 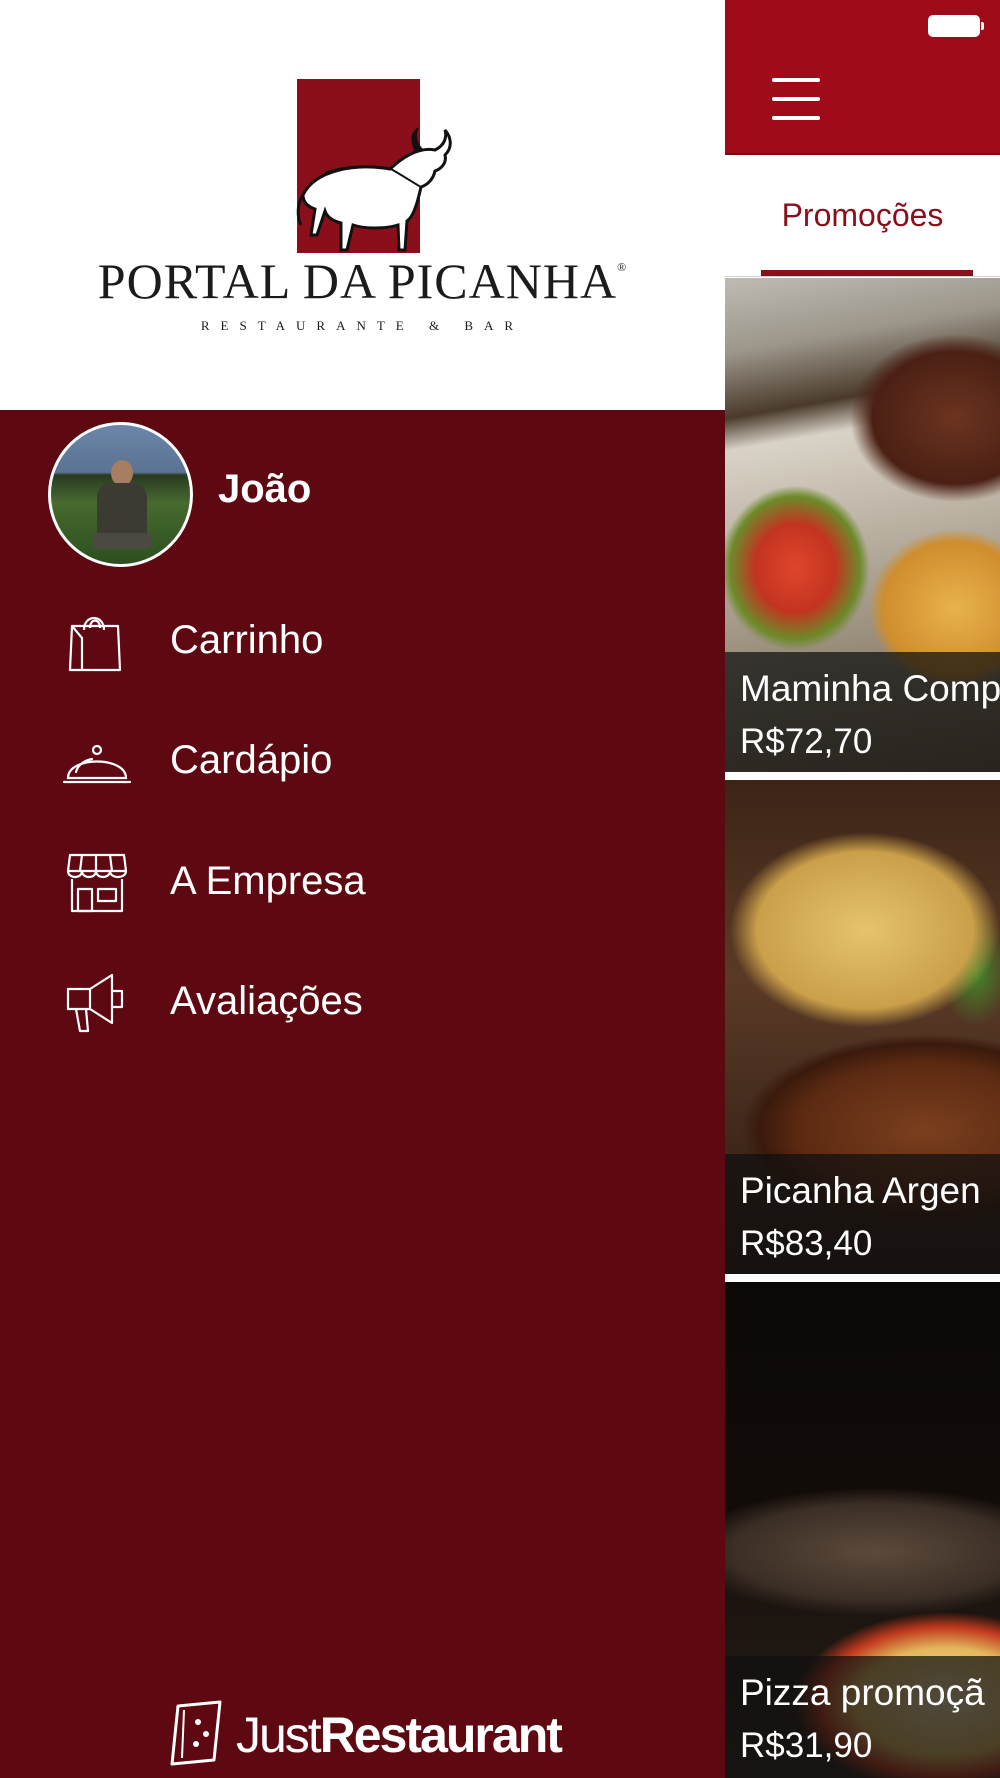 I want to click on brand-tagline: RESTAURANTE & BAR, so click(x=362, y=325).